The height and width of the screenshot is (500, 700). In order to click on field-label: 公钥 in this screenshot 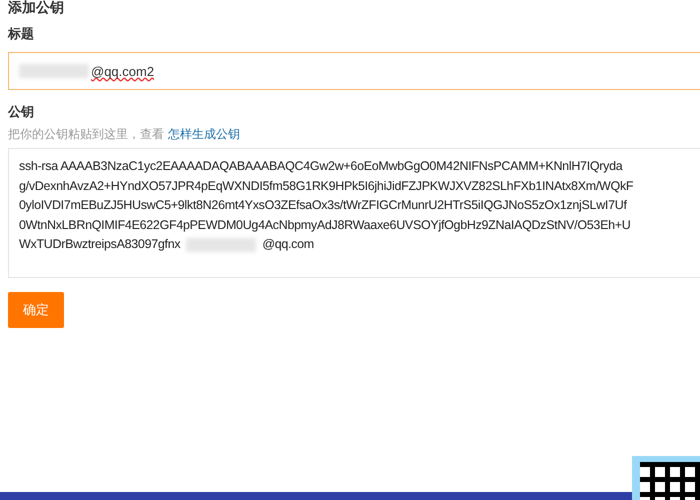, I will do `click(21, 113)`.